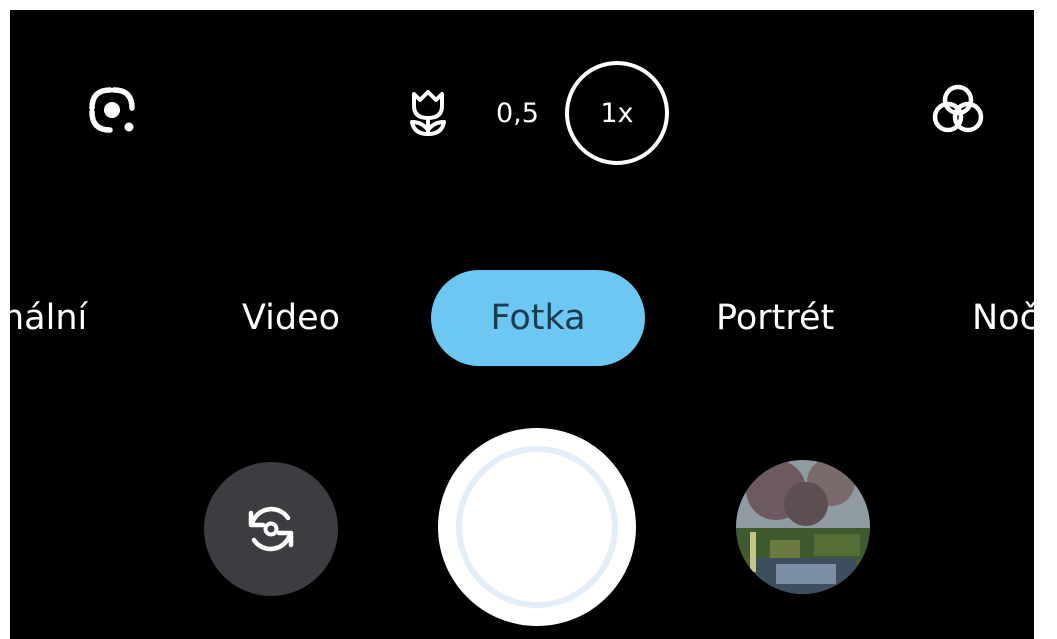 The height and width of the screenshot is (639, 1057). I want to click on mode-selector: nální Video Fotka Portrét Noč, so click(522, 318).